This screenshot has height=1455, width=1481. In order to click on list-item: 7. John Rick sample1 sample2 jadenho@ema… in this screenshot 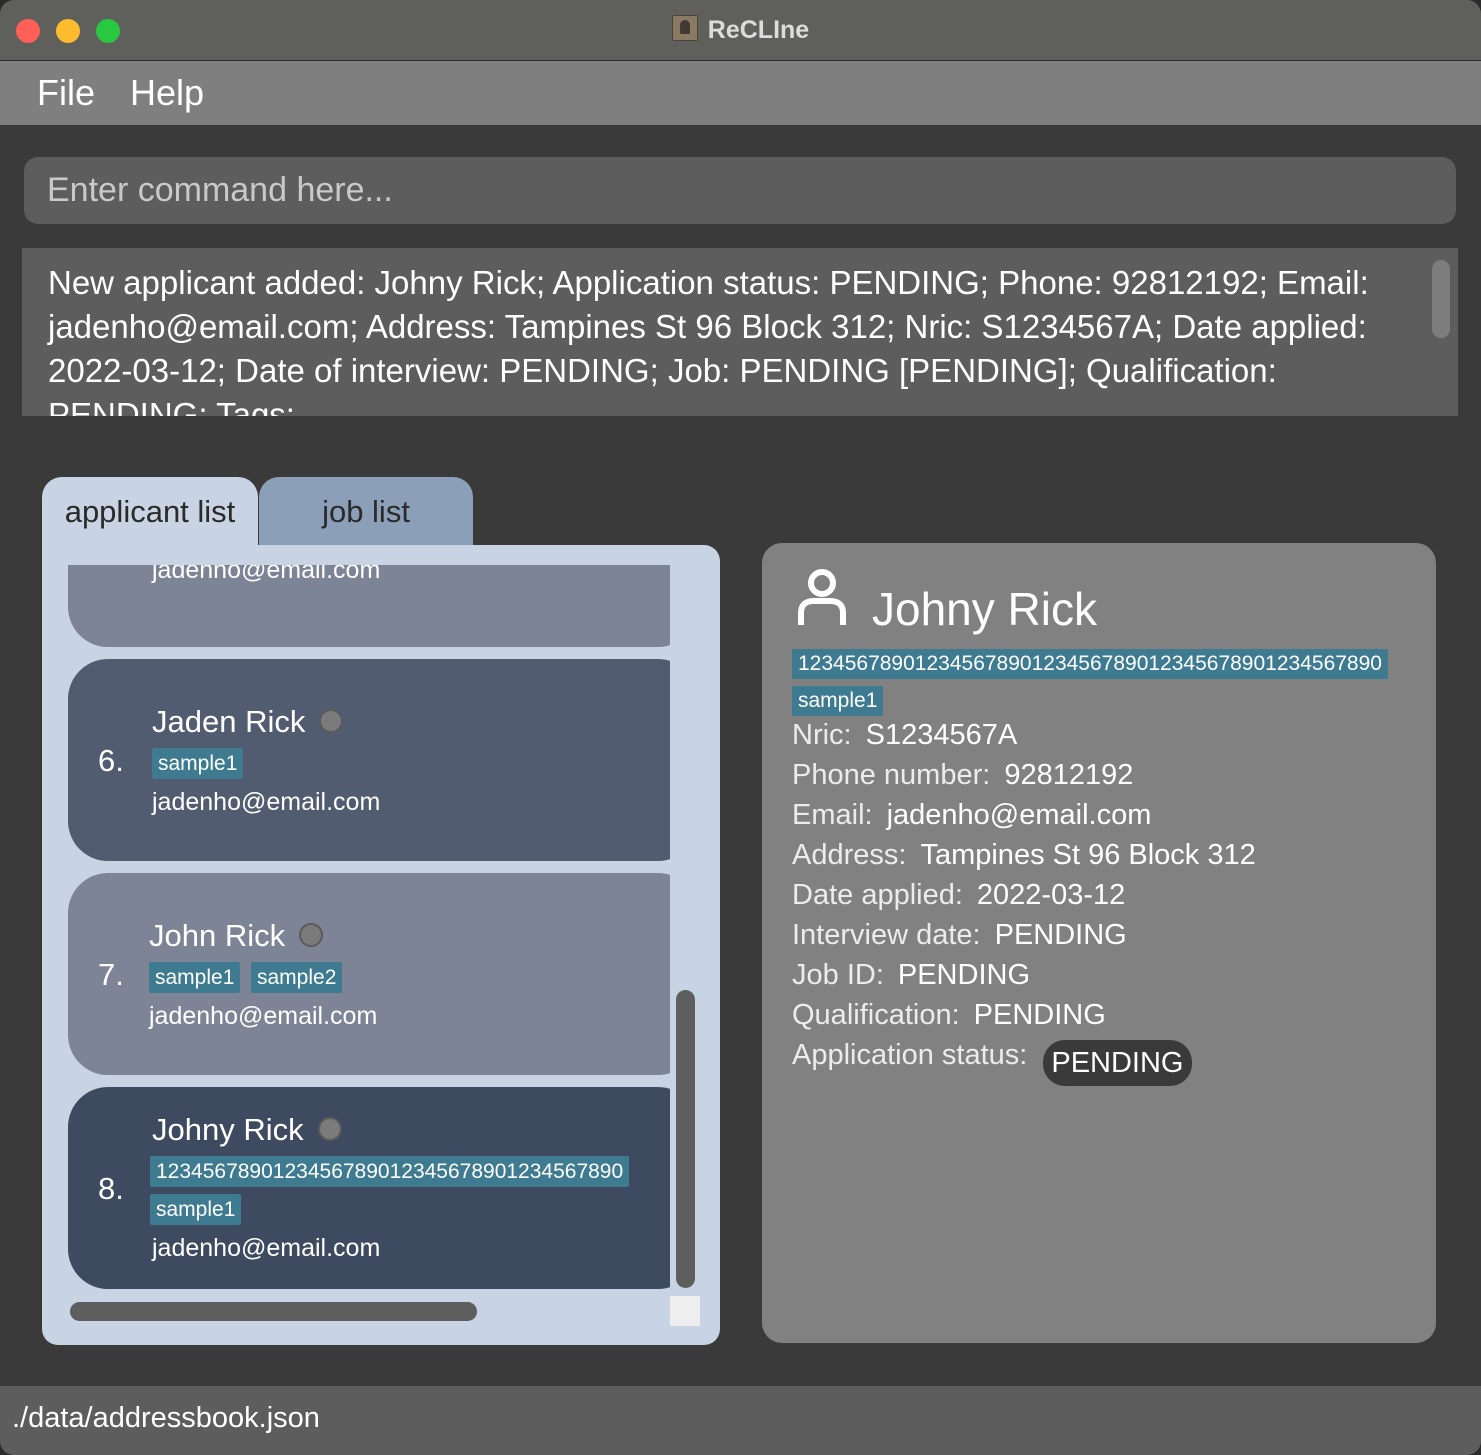, I will do `click(369, 974)`.